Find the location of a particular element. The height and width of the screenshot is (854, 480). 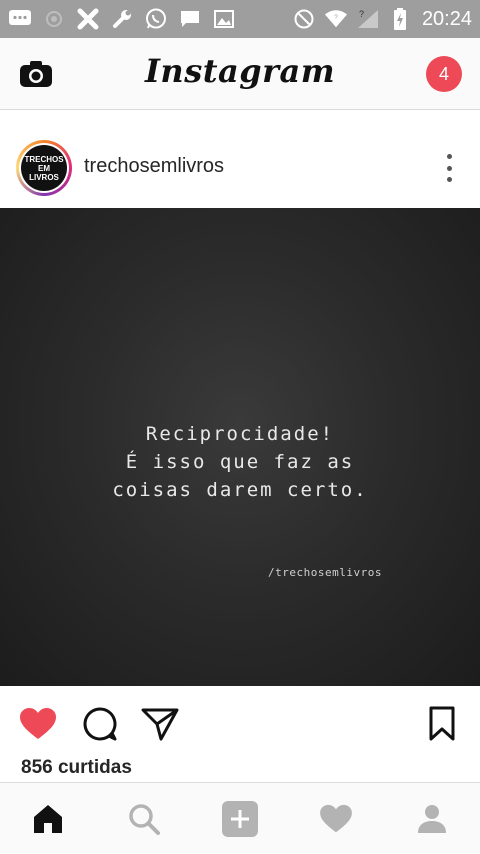

nav-profile is located at coordinates (432, 819).